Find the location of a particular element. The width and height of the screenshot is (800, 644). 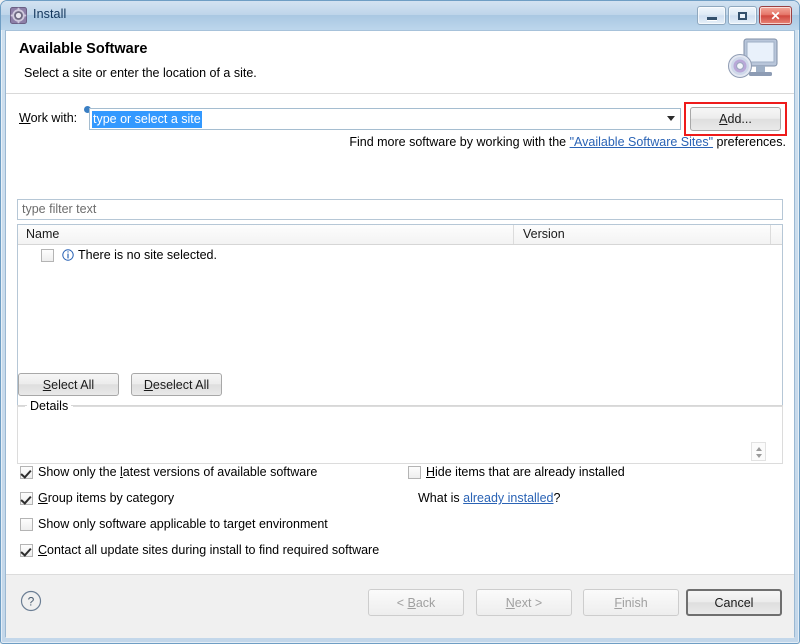

deselect-all-button: Deselect All is located at coordinates (176, 384).